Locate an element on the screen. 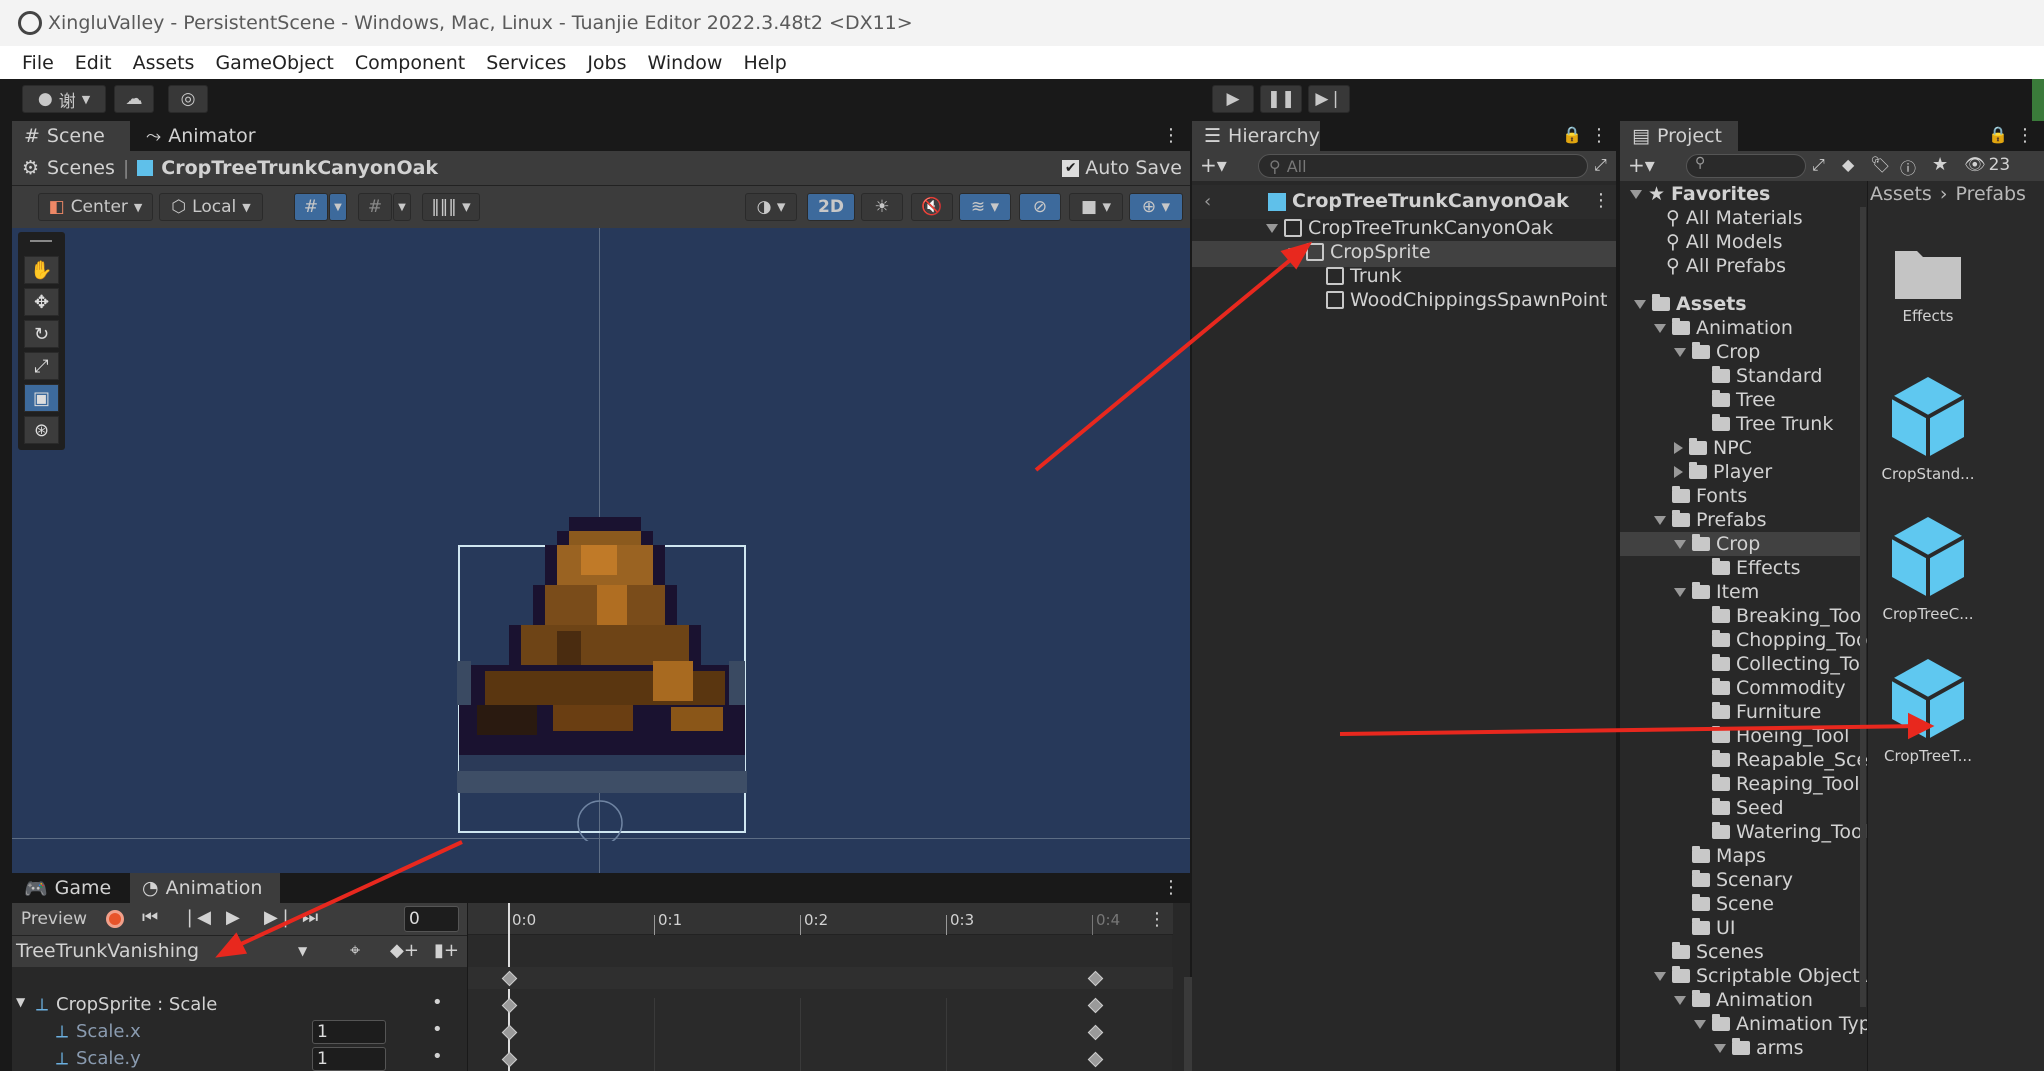  camera-dropdown: ■ ▾ is located at coordinates (1096, 207).